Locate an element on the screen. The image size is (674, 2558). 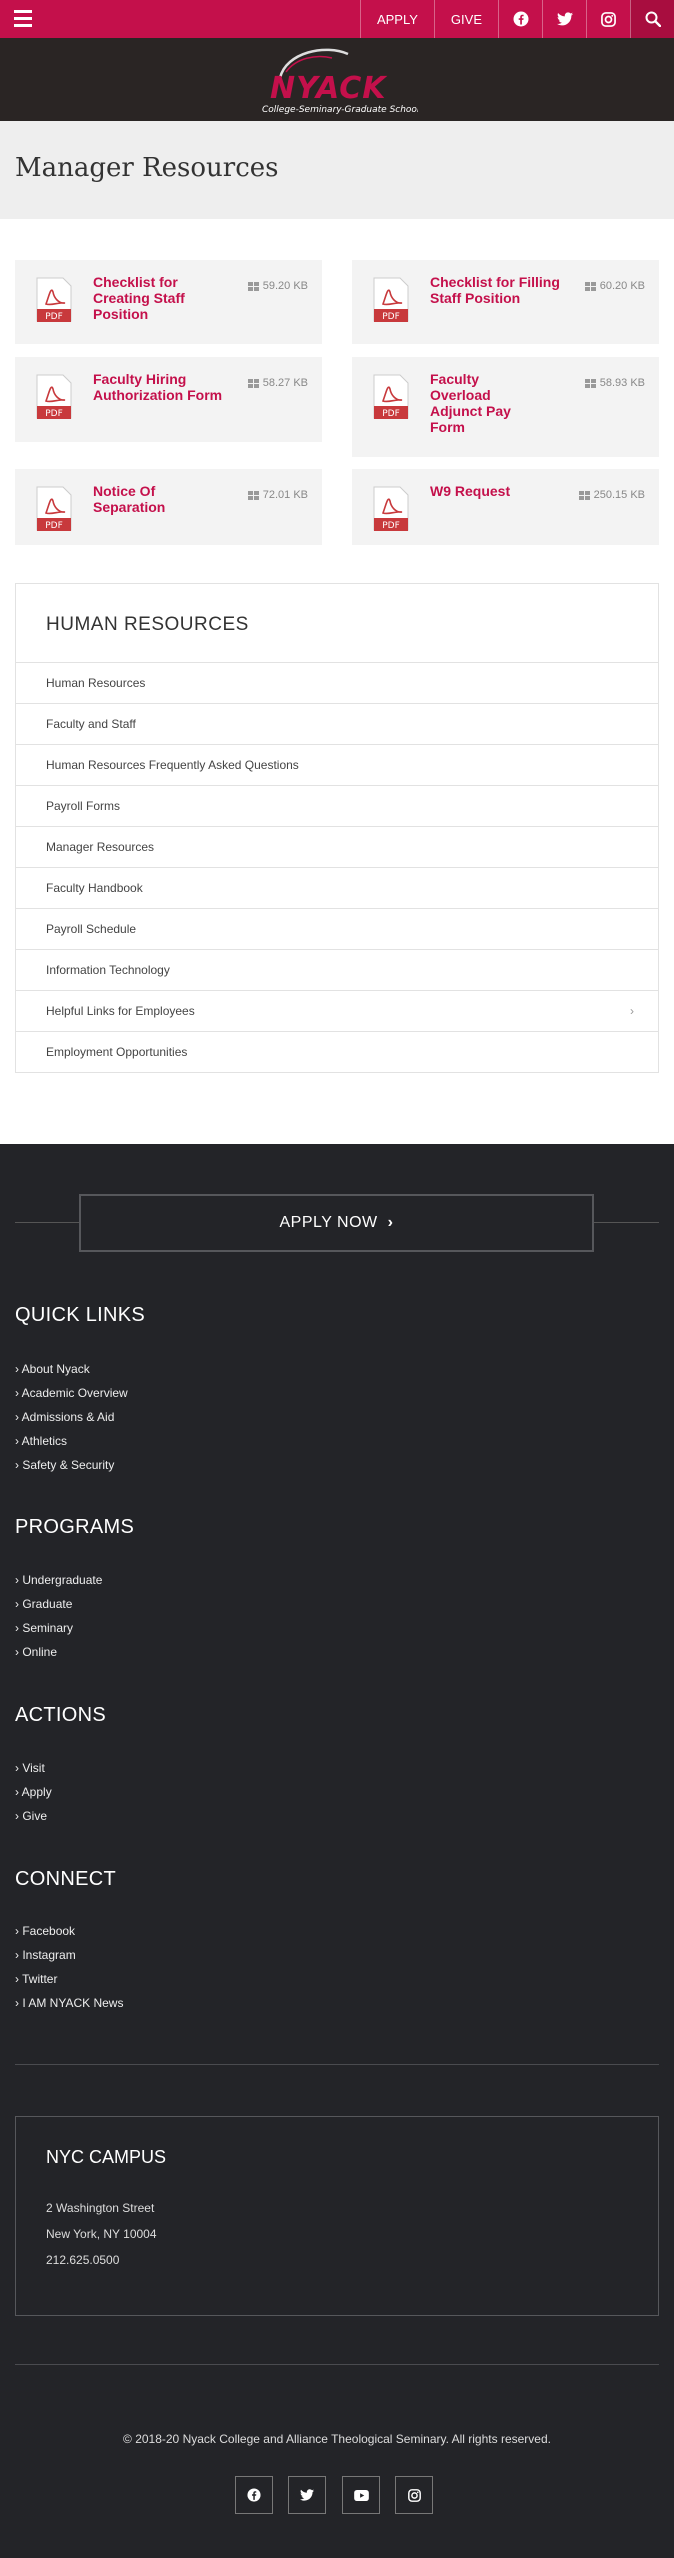
document-title: Checklist for Filling Staff Position is located at coordinates (495, 290).